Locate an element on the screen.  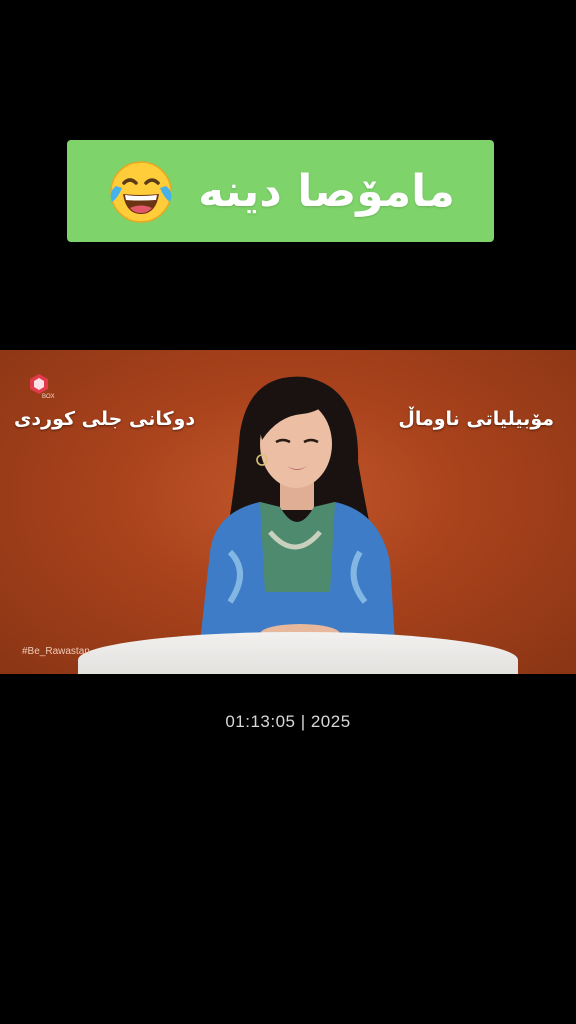
face-with-tears-of-joy-icon is located at coordinates (141, 192).